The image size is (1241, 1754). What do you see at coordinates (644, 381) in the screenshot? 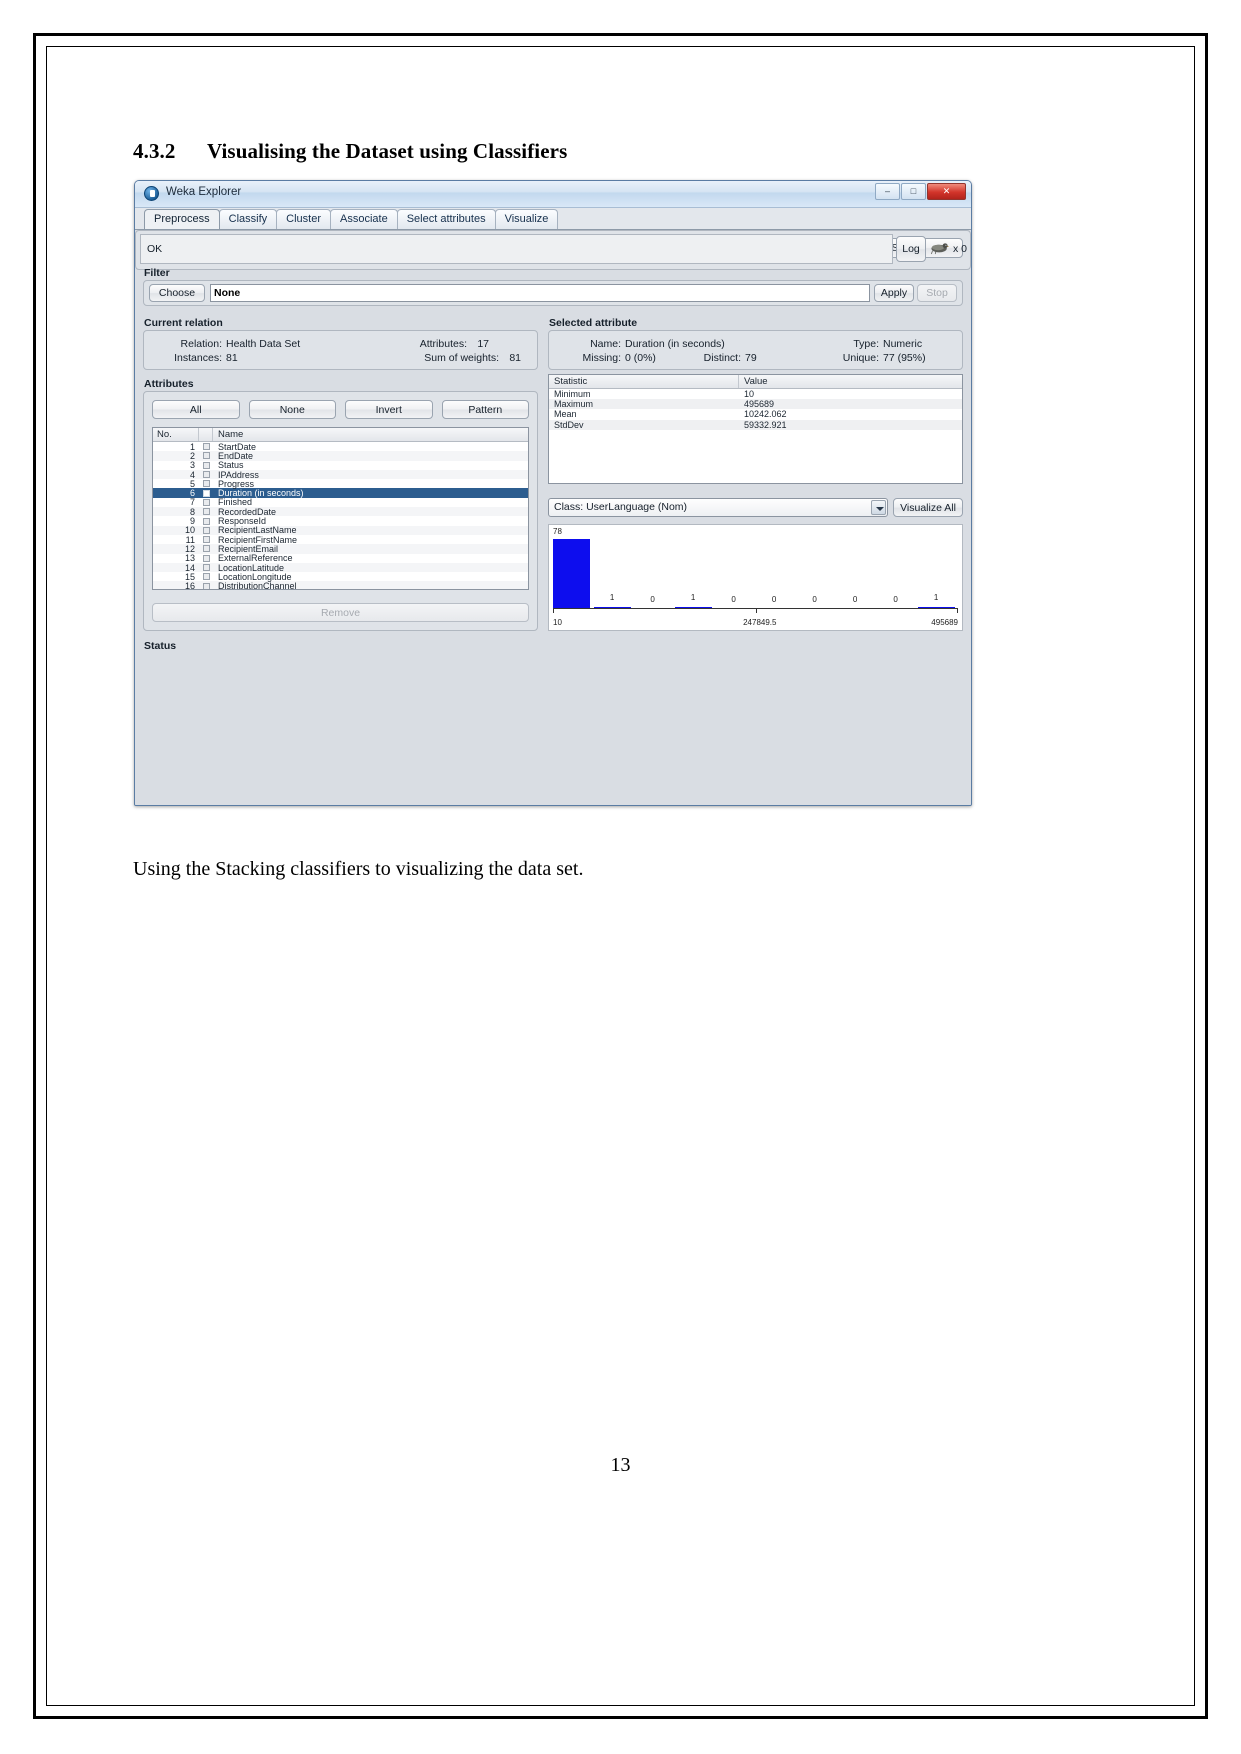
I see `column-header-statistic: Statistic` at bounding box center [644, 381].